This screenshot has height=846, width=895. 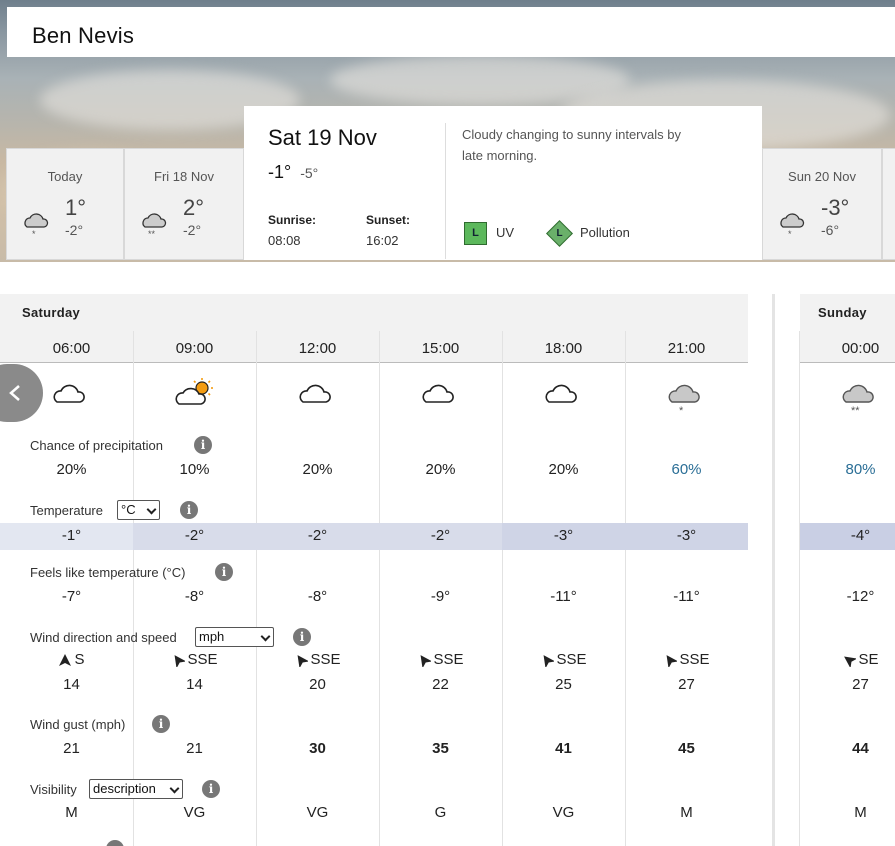 What do you see at coordinates (440, 535) in the screenshot?
I see `temp-value: -2°` at bounding box center [440, 535].